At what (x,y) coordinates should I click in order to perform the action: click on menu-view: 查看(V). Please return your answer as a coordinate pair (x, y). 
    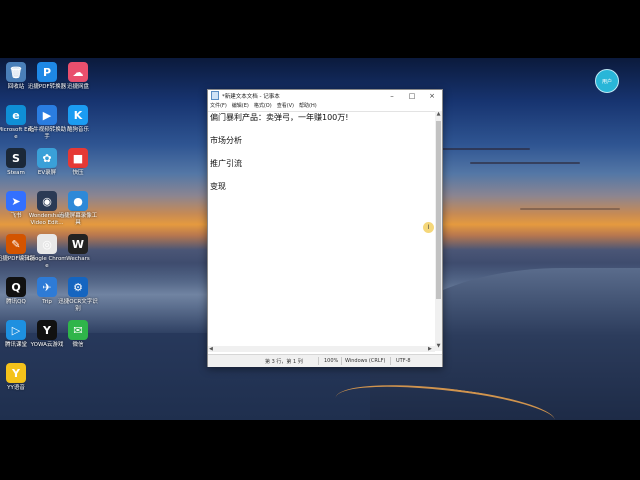
    Looking at the image, I should click on (285, 105).